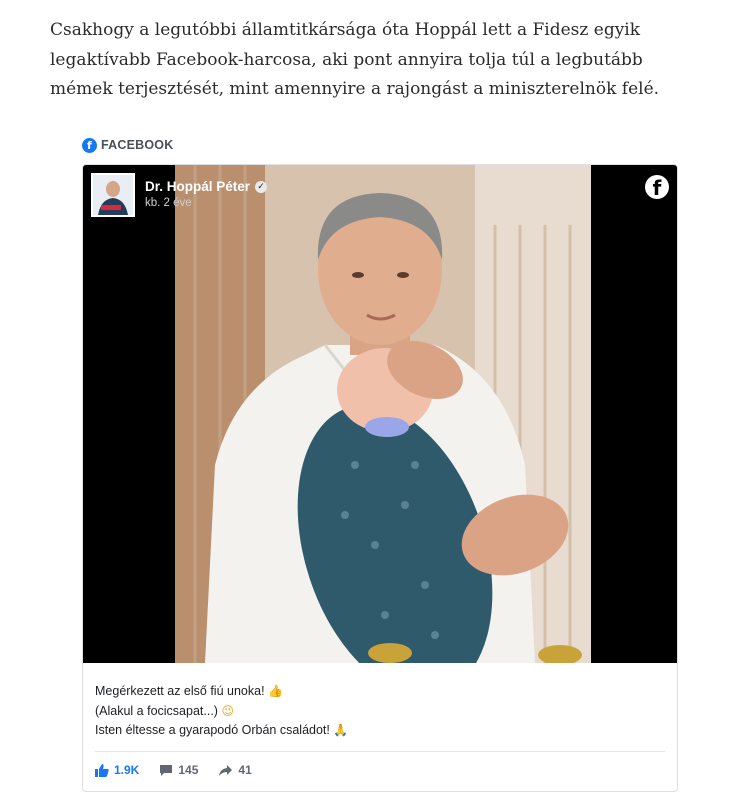  Describe the element at coordinates (380, 751) in the screenshot. I see `card-divider` at that location.